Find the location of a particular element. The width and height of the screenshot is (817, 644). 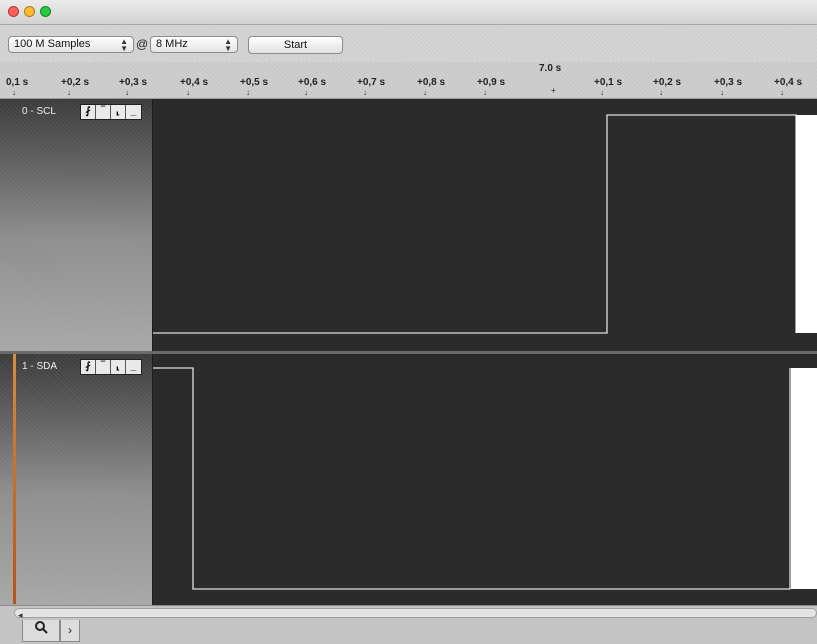

ruler-tick-label: +0,1 s is located at coordinates (608, 82).